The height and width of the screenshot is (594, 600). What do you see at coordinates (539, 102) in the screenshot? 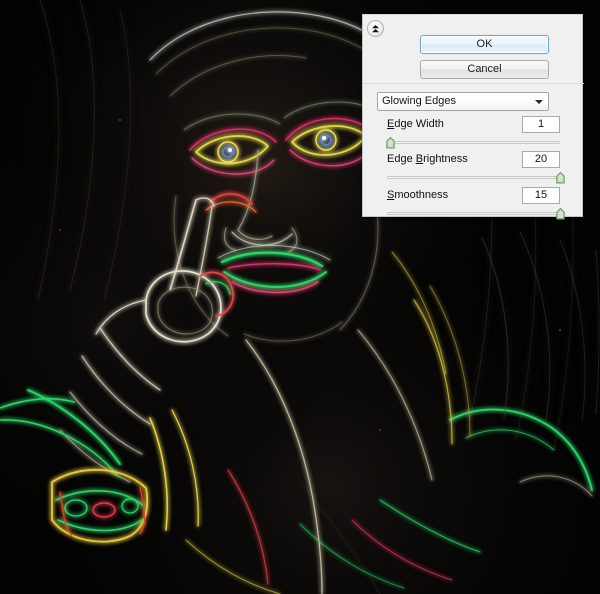
I see `chevron-down-icon` at bounding box center [539, 102].